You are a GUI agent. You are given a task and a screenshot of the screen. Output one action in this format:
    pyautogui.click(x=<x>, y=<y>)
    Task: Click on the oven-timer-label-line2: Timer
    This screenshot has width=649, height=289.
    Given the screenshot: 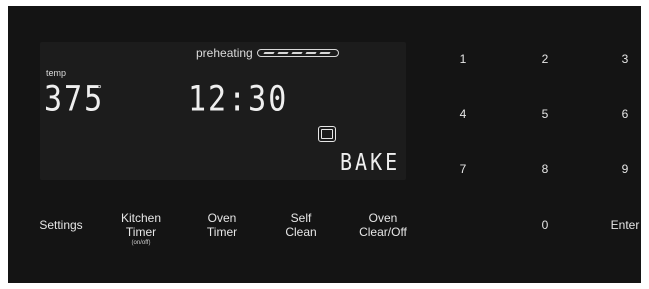 What is the action you would take?
    pyautogui.click(x=222, y=232)
    